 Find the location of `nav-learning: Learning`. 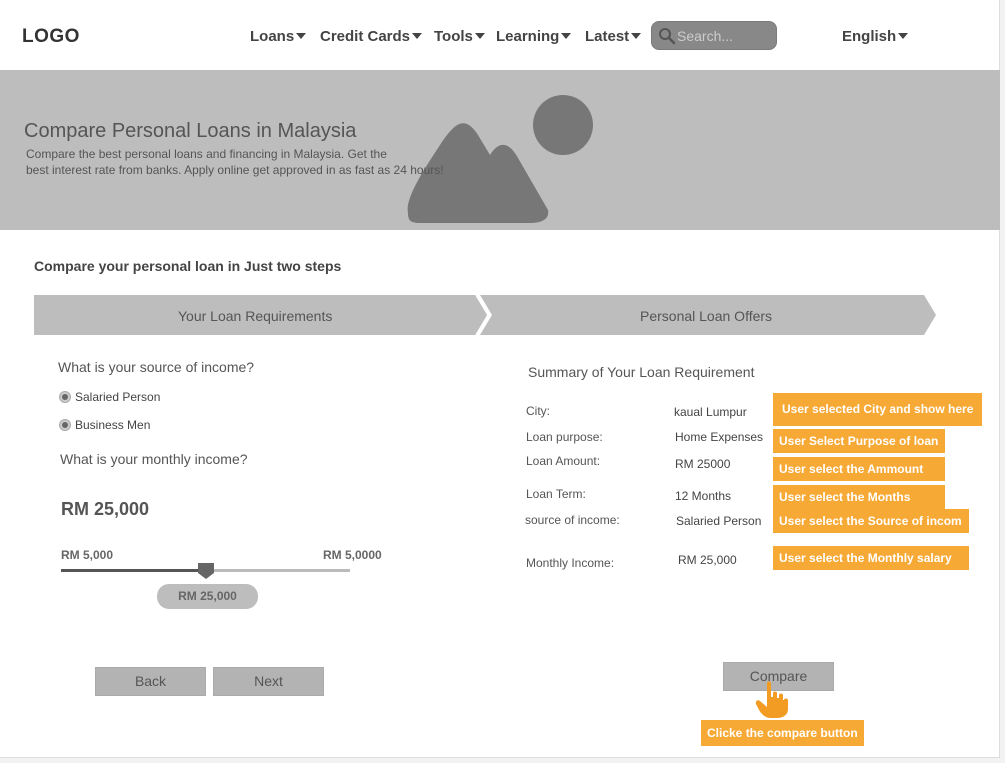

nav-learning: Learning is located at coordinates (534, 36).